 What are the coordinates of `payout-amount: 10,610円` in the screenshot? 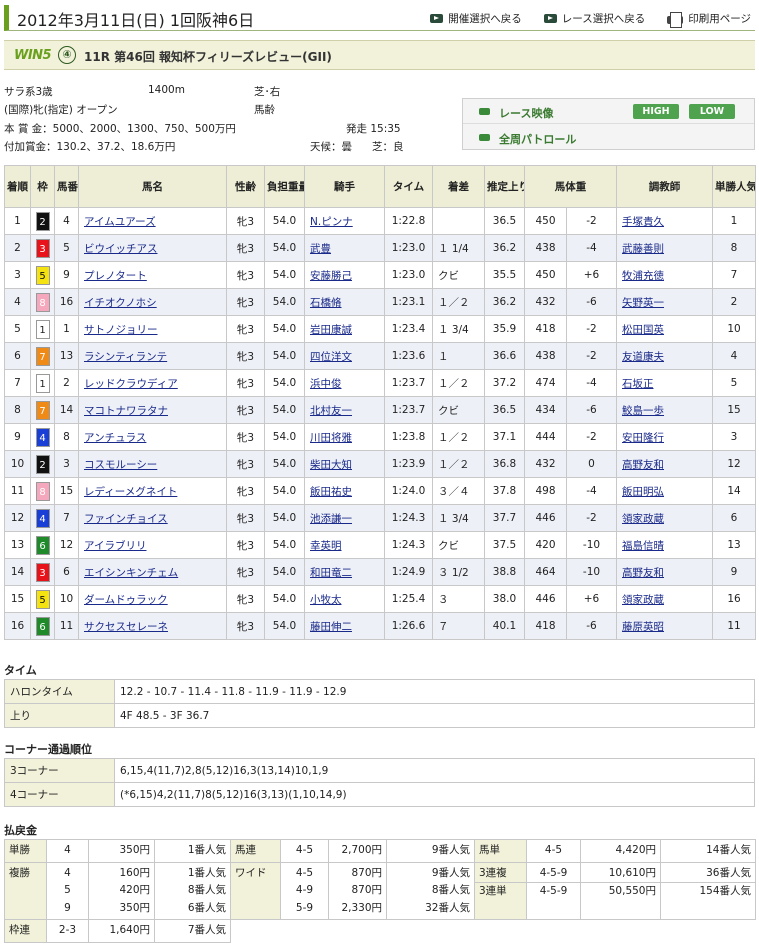 It's located at (632, 872).